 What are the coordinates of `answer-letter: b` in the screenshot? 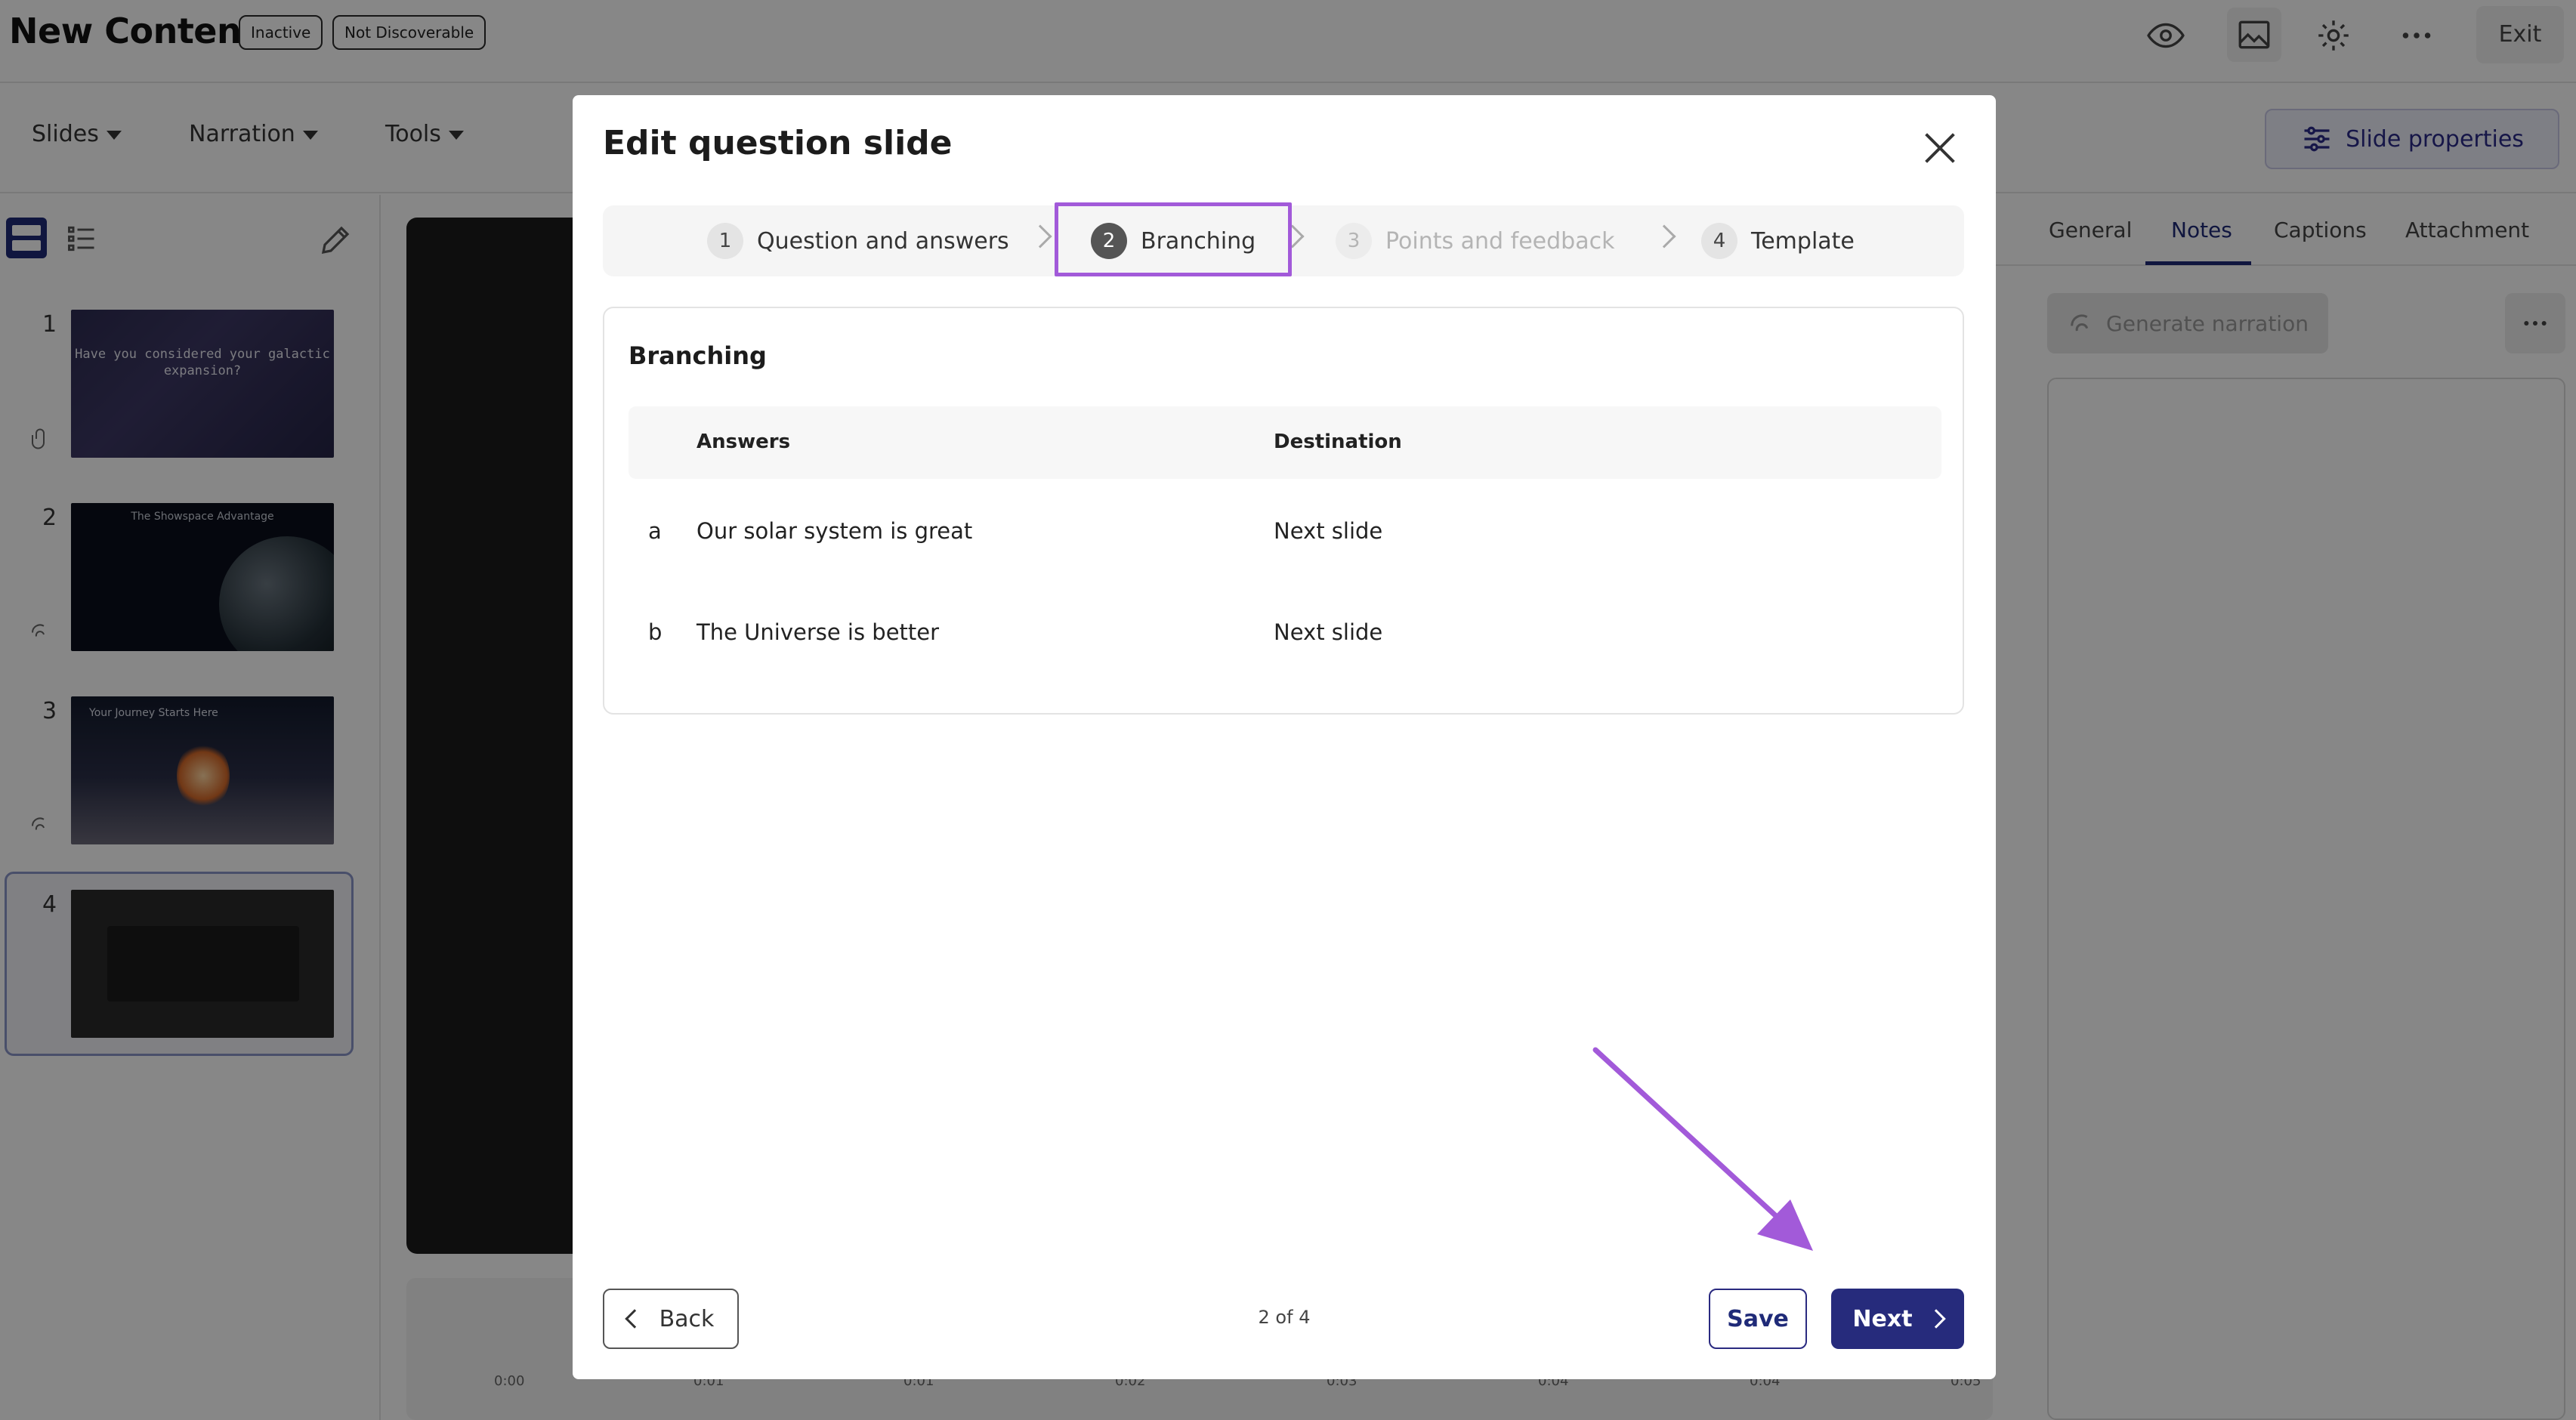 It's located at (655, 632).